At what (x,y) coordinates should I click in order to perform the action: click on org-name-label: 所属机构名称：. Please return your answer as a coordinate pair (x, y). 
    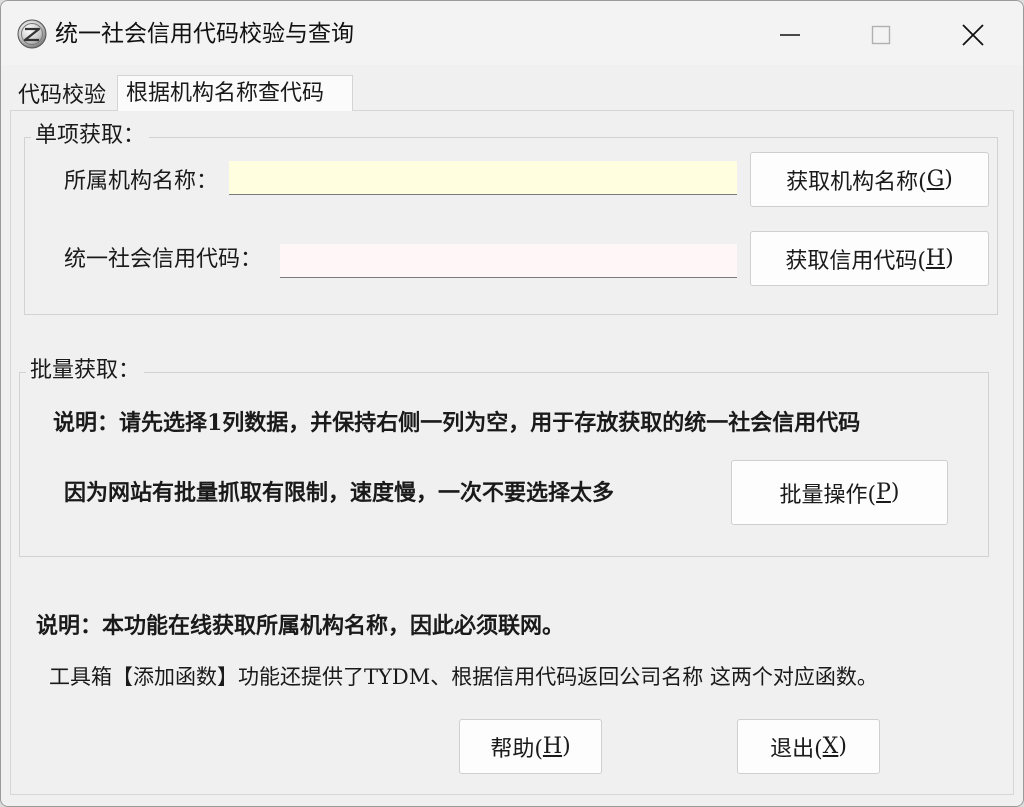
    Looking at the image, I should click on (141, 181).